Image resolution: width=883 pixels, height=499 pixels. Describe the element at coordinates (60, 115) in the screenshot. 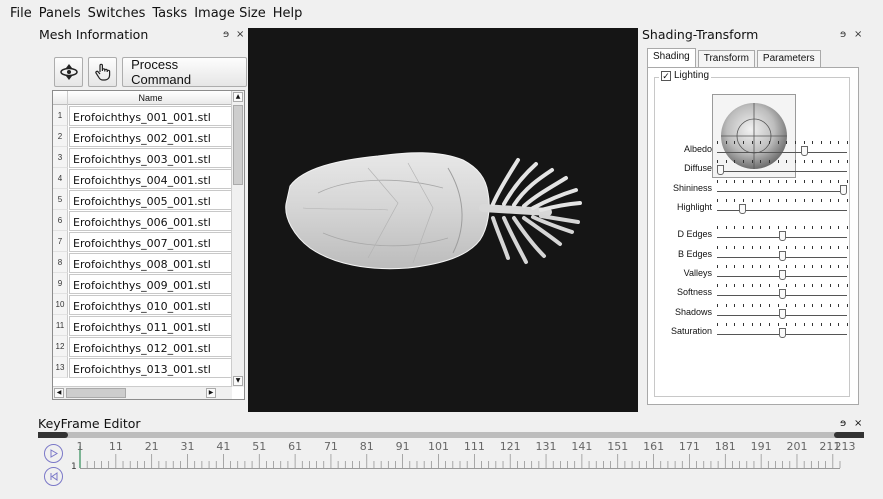

I see `row-number: 1` at that location.